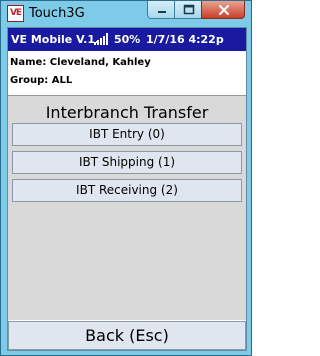 The width and height of the screenshot is (320, 356). I want to click on battery-level: 50%, so click(127, 39).